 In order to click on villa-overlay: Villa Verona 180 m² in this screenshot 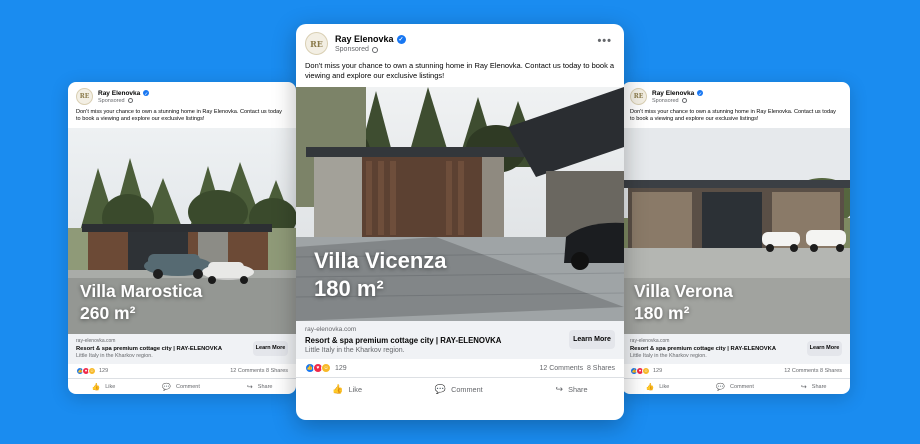, I will do `click(736, 307)`.